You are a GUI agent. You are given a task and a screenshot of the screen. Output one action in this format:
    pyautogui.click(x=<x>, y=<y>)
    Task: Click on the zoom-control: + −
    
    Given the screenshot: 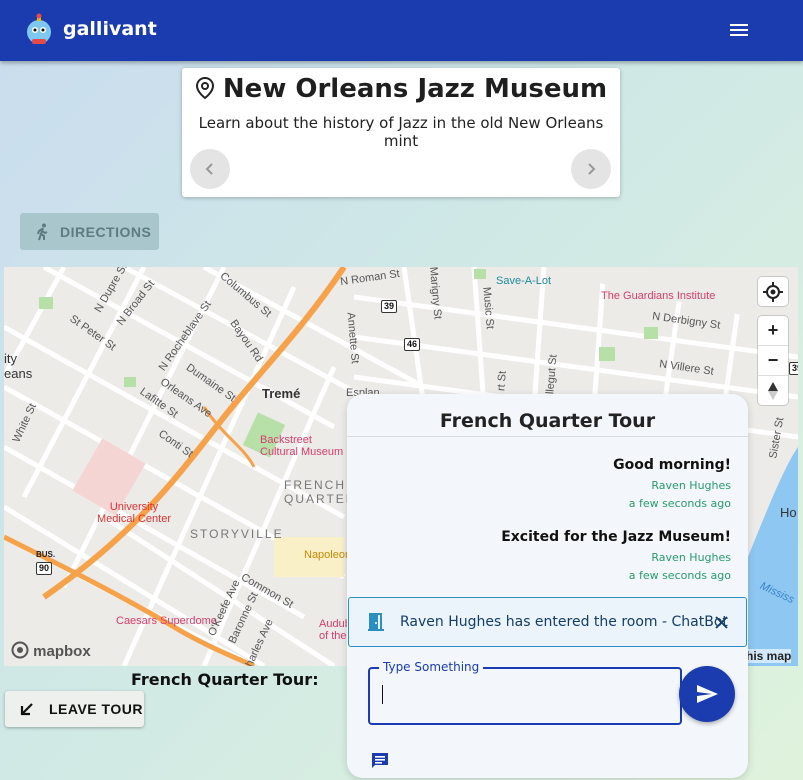 What is the action you would take?
    pyautogui.click(x=773, y=360)
    